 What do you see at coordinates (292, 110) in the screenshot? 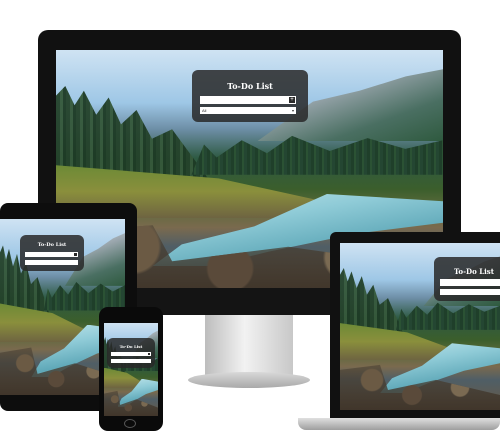
I see `chevron-down-icon: ▾` at bounding box center [292, 110].